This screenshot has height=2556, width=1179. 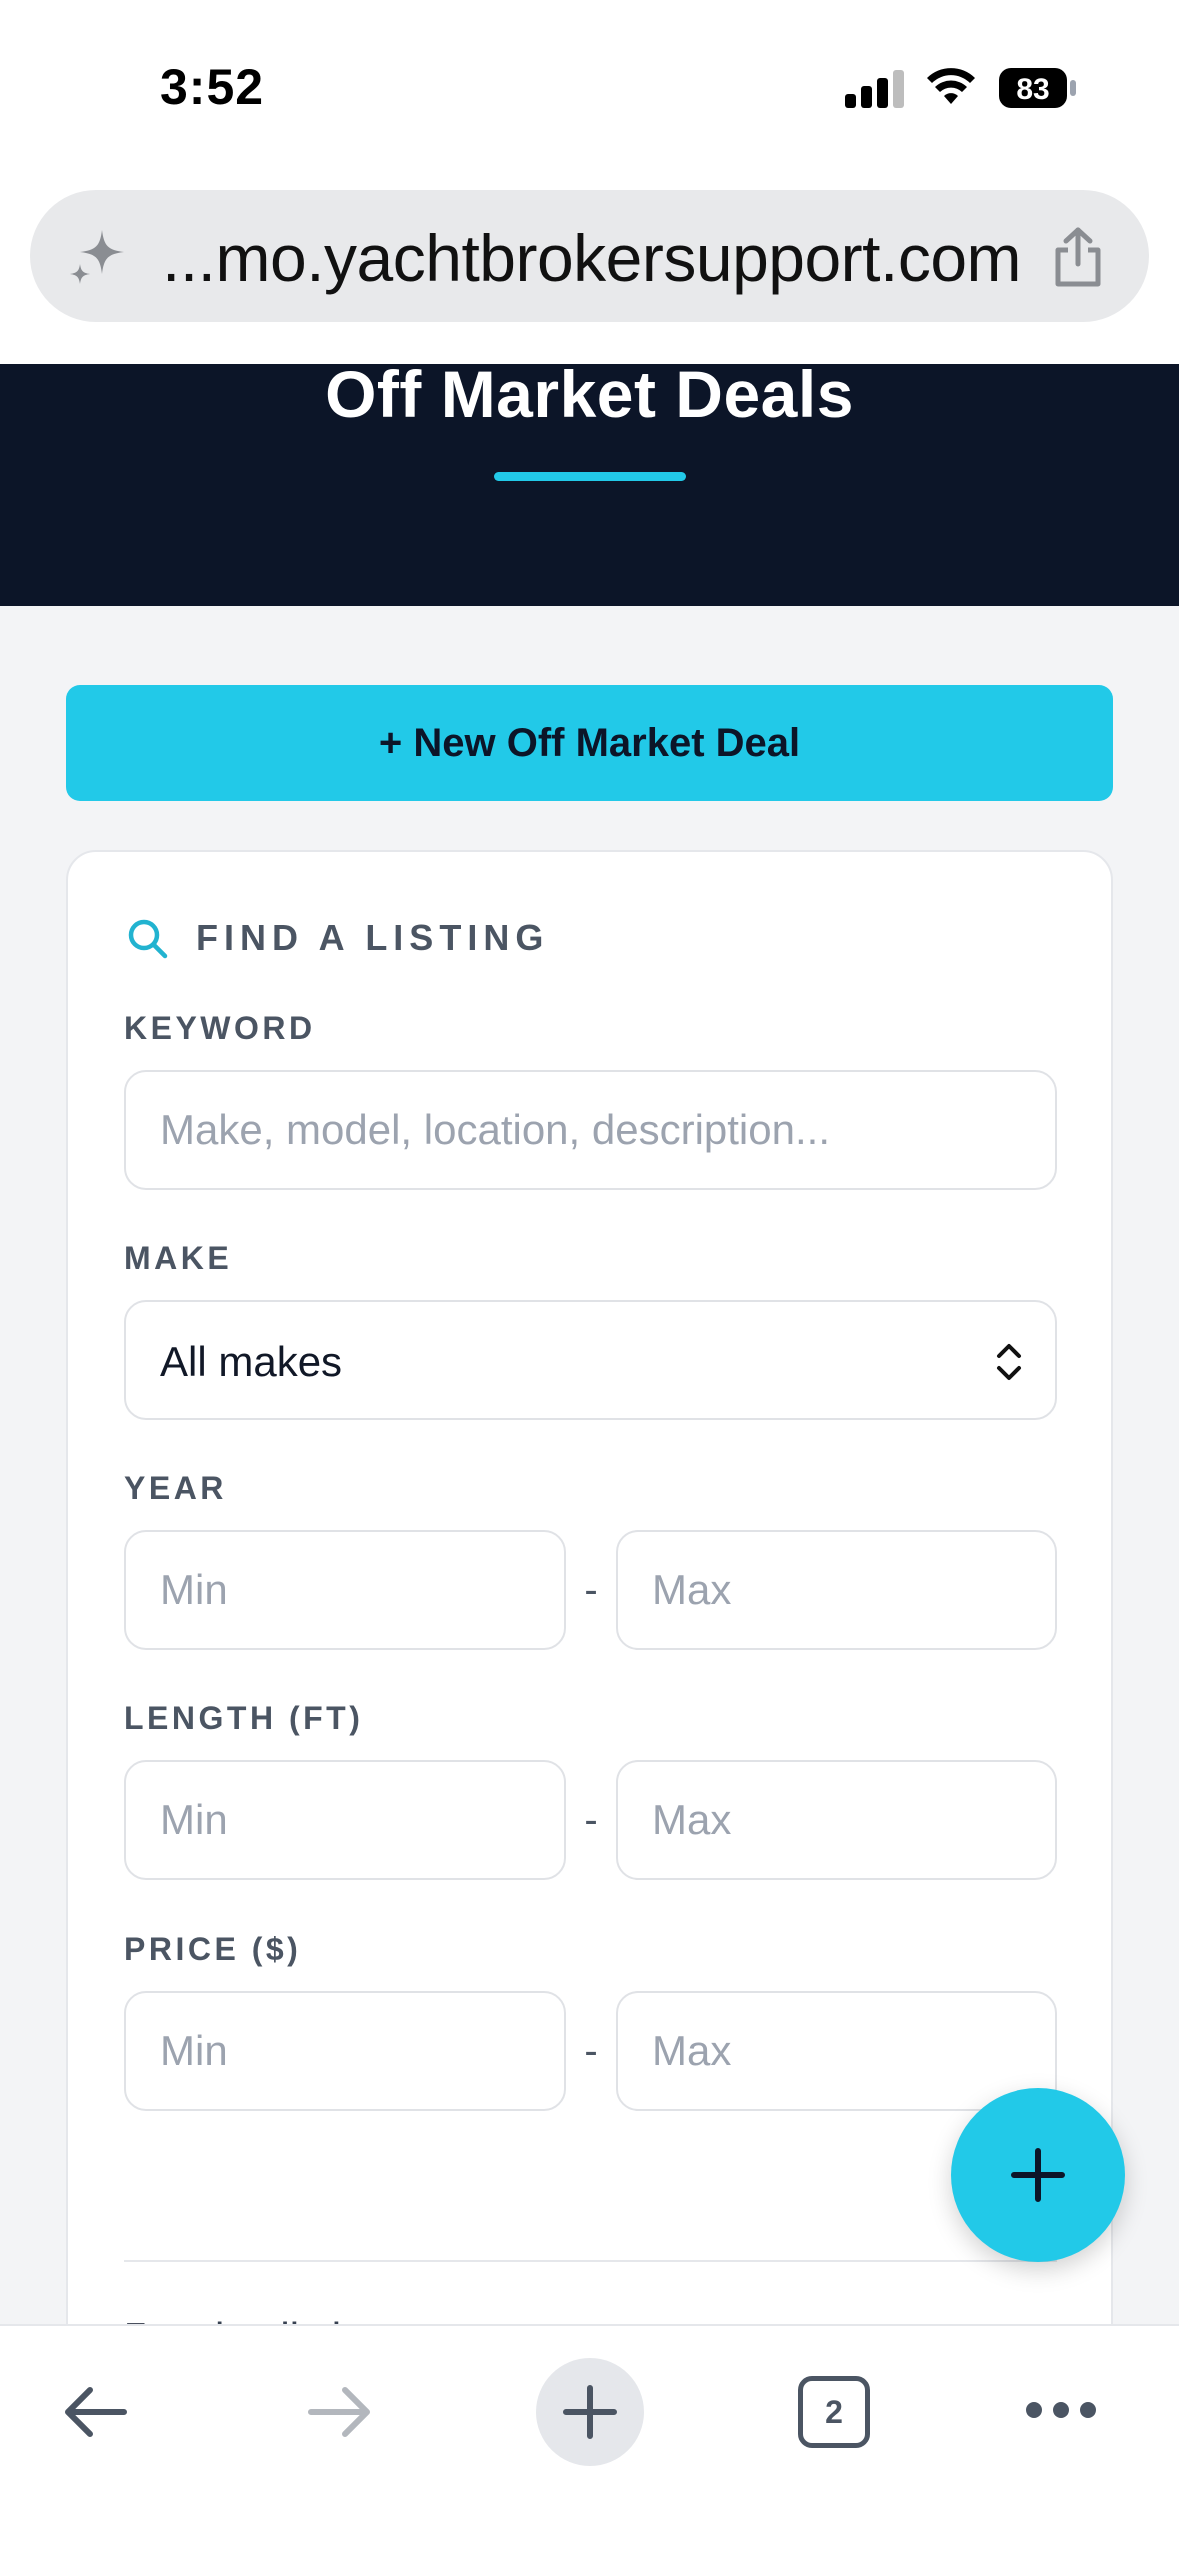 I want to click on cellular-signal-icon, so click(x=874, y=89).